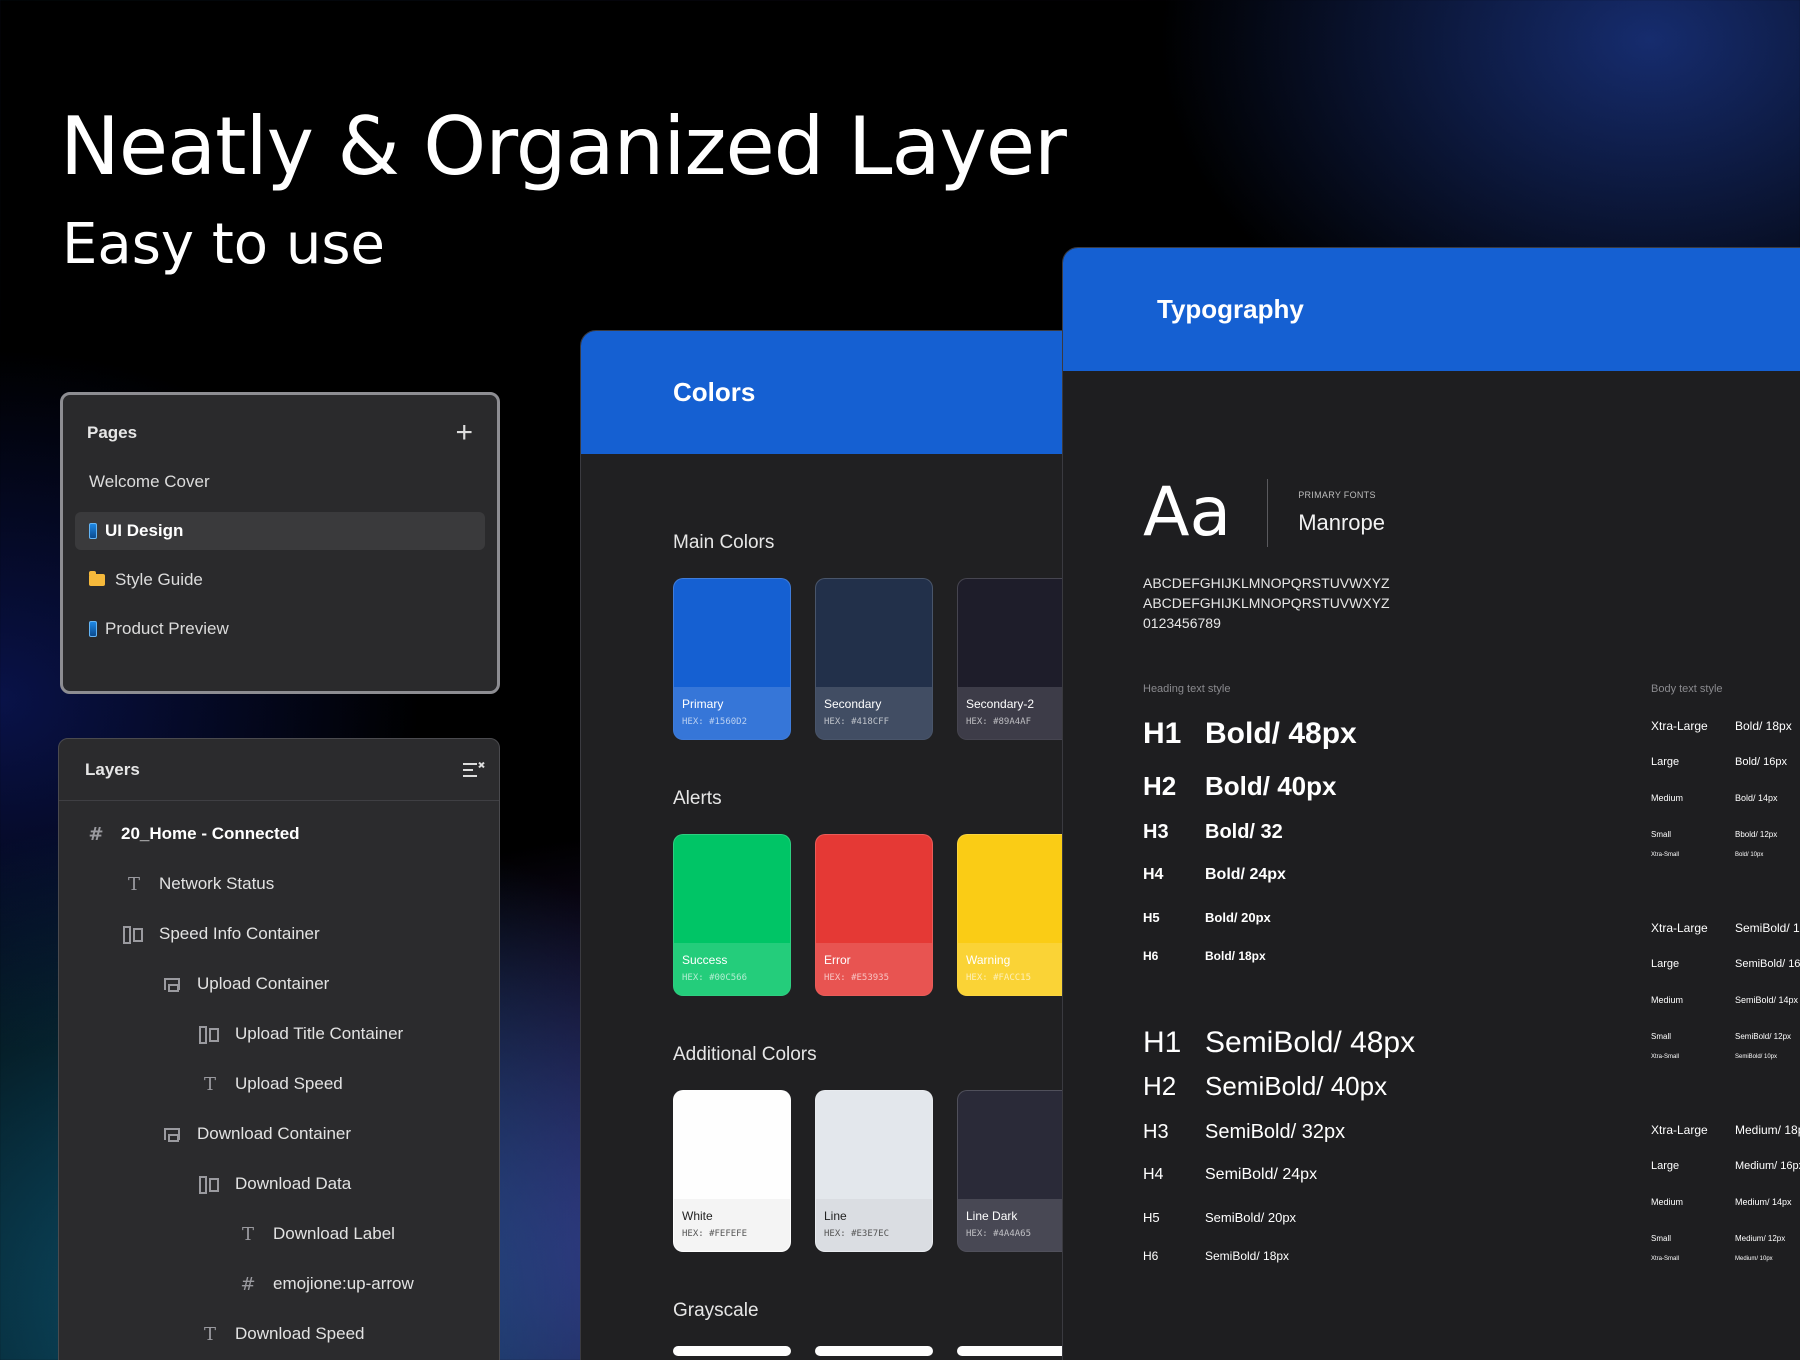 Image resolution: width=1800 pixels, height=1360 pixels. What do you see at coordinates (1763, 1036) in the screenshot?
I see `body-style-value: SemiBold/ 12px` at bounding box center [1763, 1036].